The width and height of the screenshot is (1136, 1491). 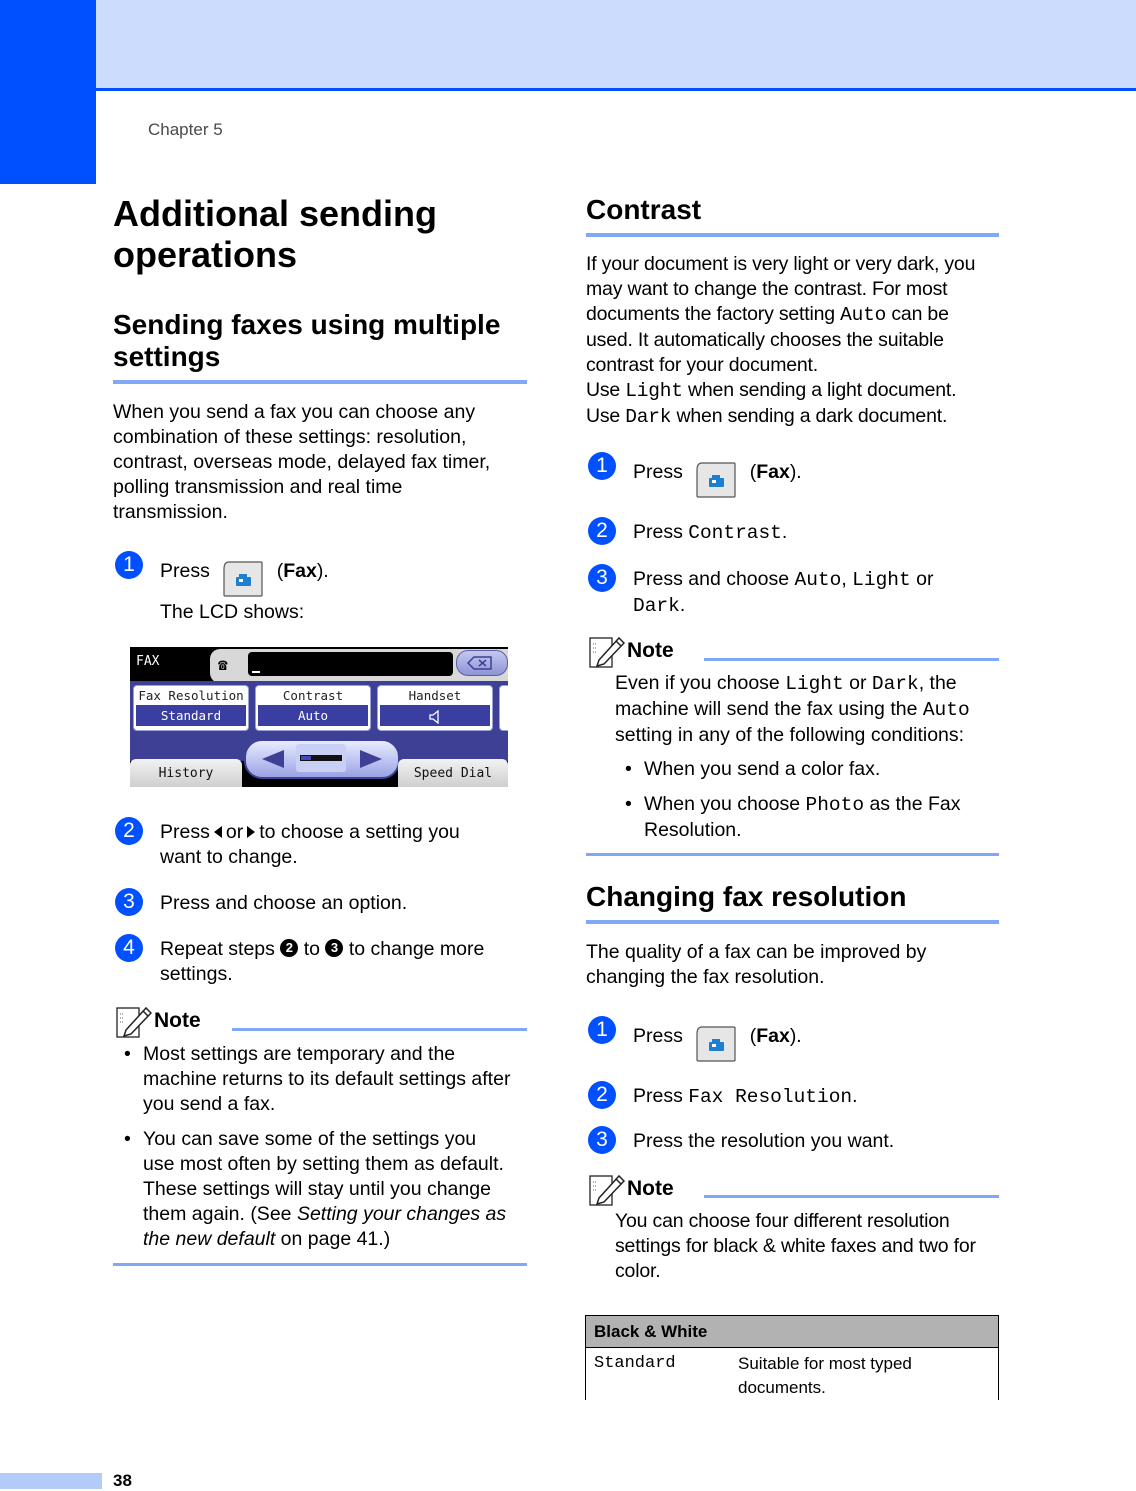 I want to click on text-line: transmission., so click(x=170, y=512).